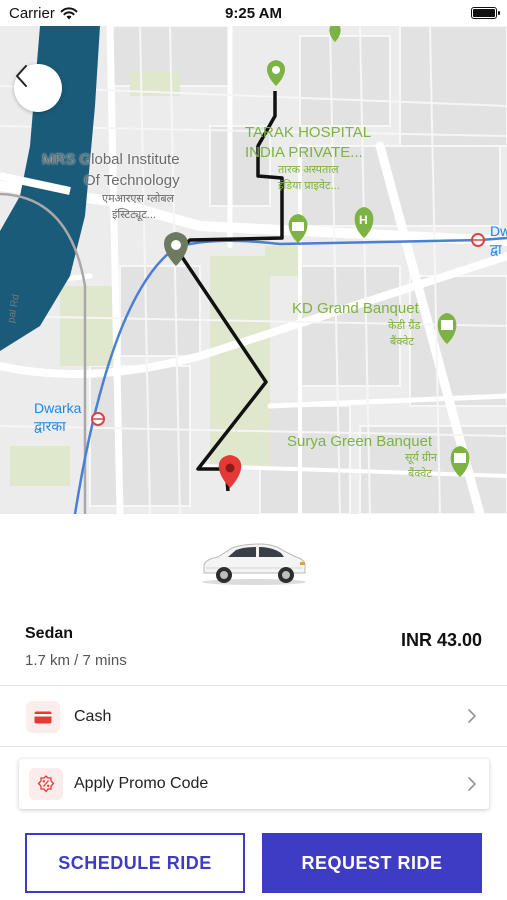 This screenshot has height=900, width=507. I want to click on map-label-kd-grand: KD Grand Banquet, so click(355, 308).